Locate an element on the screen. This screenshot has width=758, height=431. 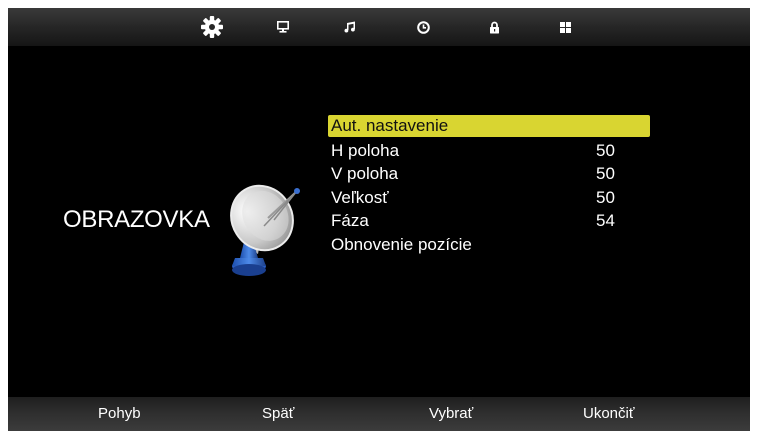
menu-item-phase: Fáza 54 is located at coordinates (489, 221).